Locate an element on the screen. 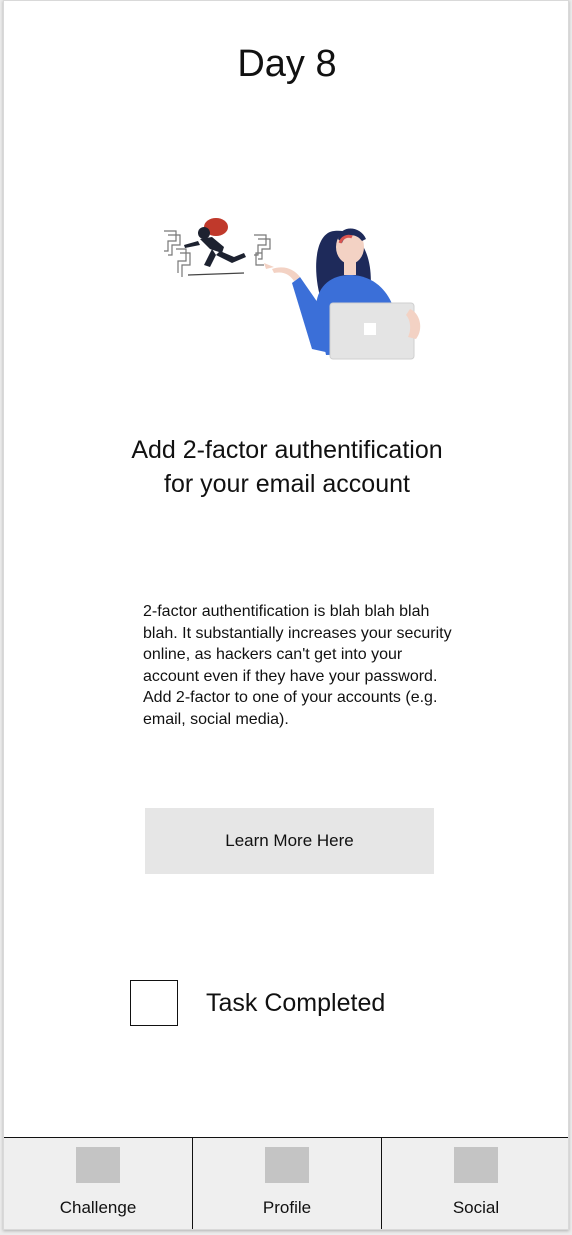 This screenshot has width=572, height=1235. task-completed-label: Task Completed is located at coordinates (296, 1002).